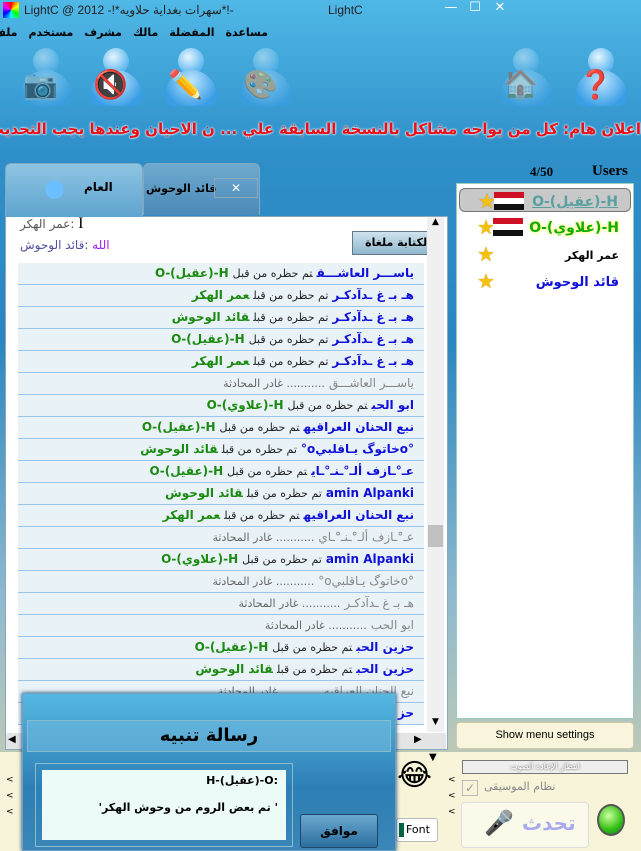 The image size is (641, 851). What do you see at coordinates (435, 724) in the screenshot?
I see `scroll-down-button: ▼` at bounding box center [435, 724].